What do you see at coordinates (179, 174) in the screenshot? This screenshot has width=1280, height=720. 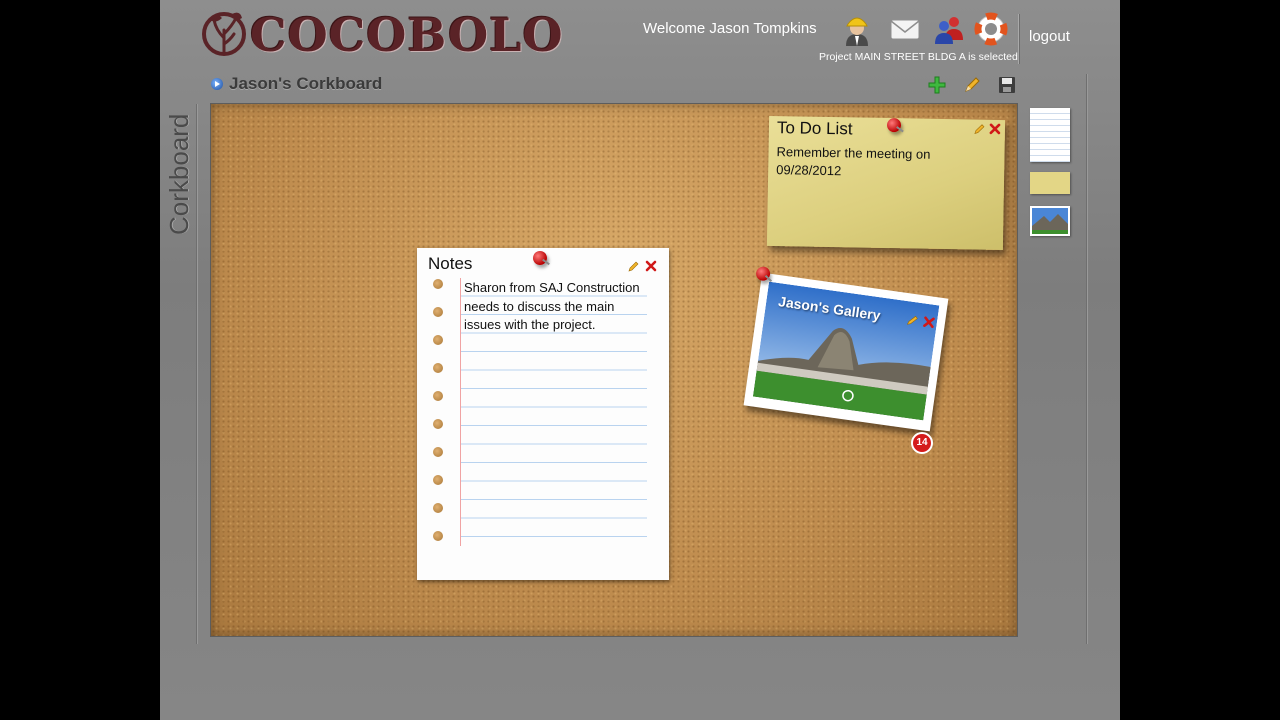 I see `side-label: Corkboard` at bounding box center [179, 174].